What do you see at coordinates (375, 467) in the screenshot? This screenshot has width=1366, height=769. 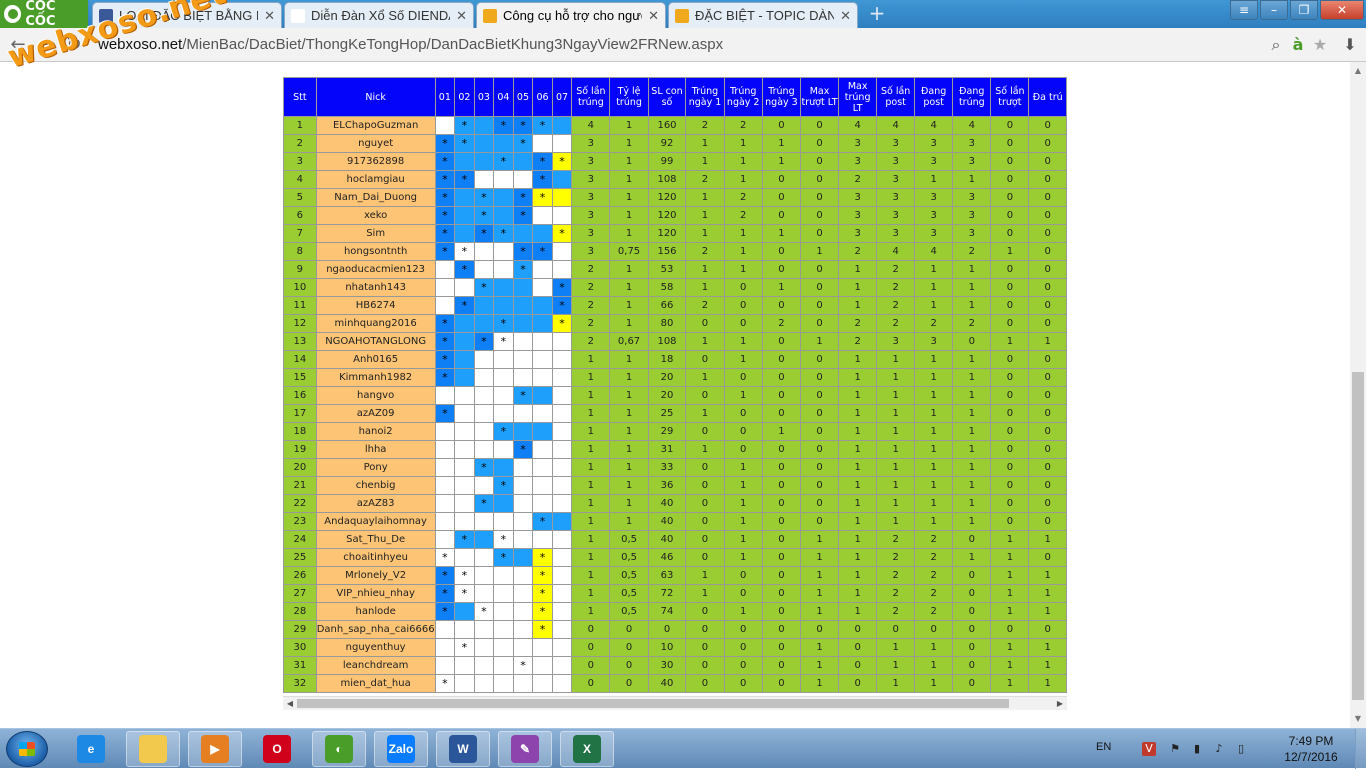 I see `nick-cell: Pony` at bounding box center [375, 467].